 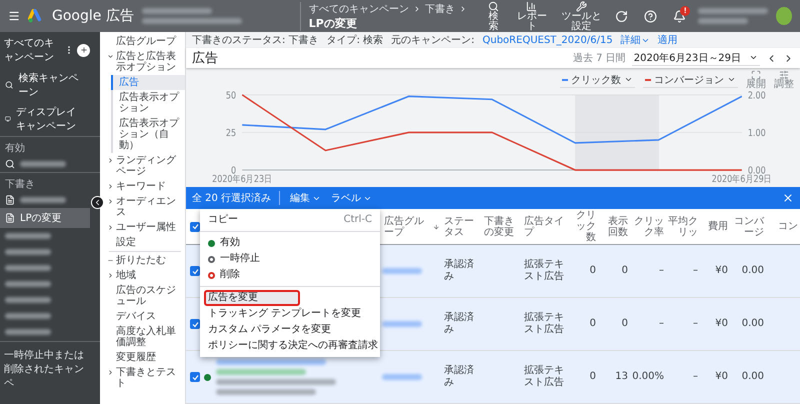 I want to click on sidebar-item: 検索キャンペーン, so click(x=45, y=85).